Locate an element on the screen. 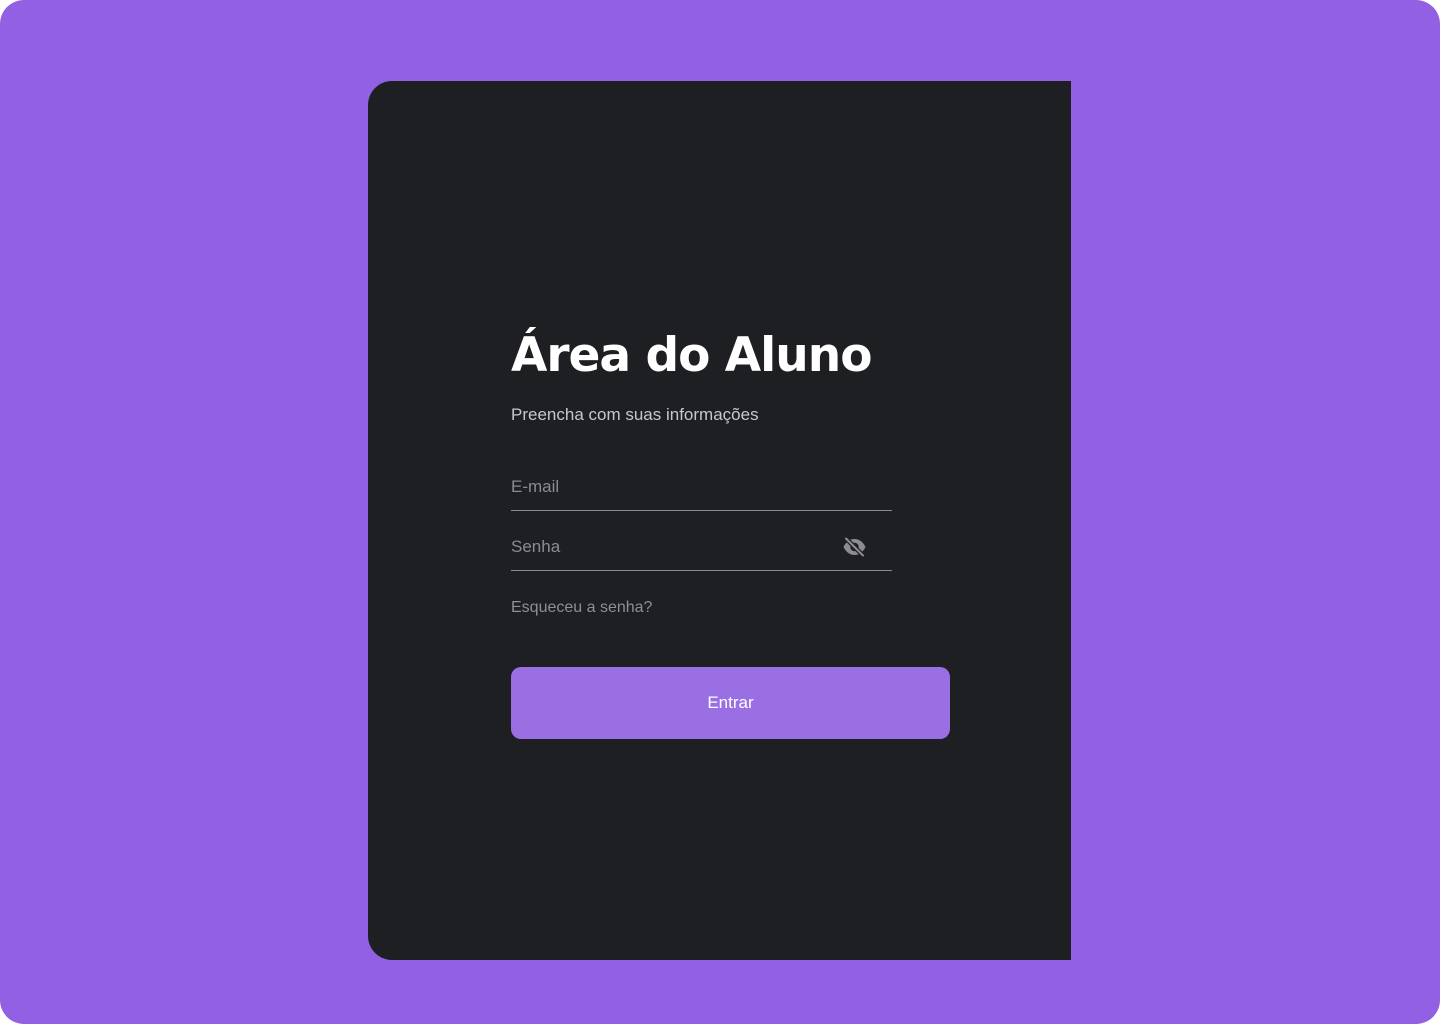  login-button: Entrar is located at coordinates (730, 703).